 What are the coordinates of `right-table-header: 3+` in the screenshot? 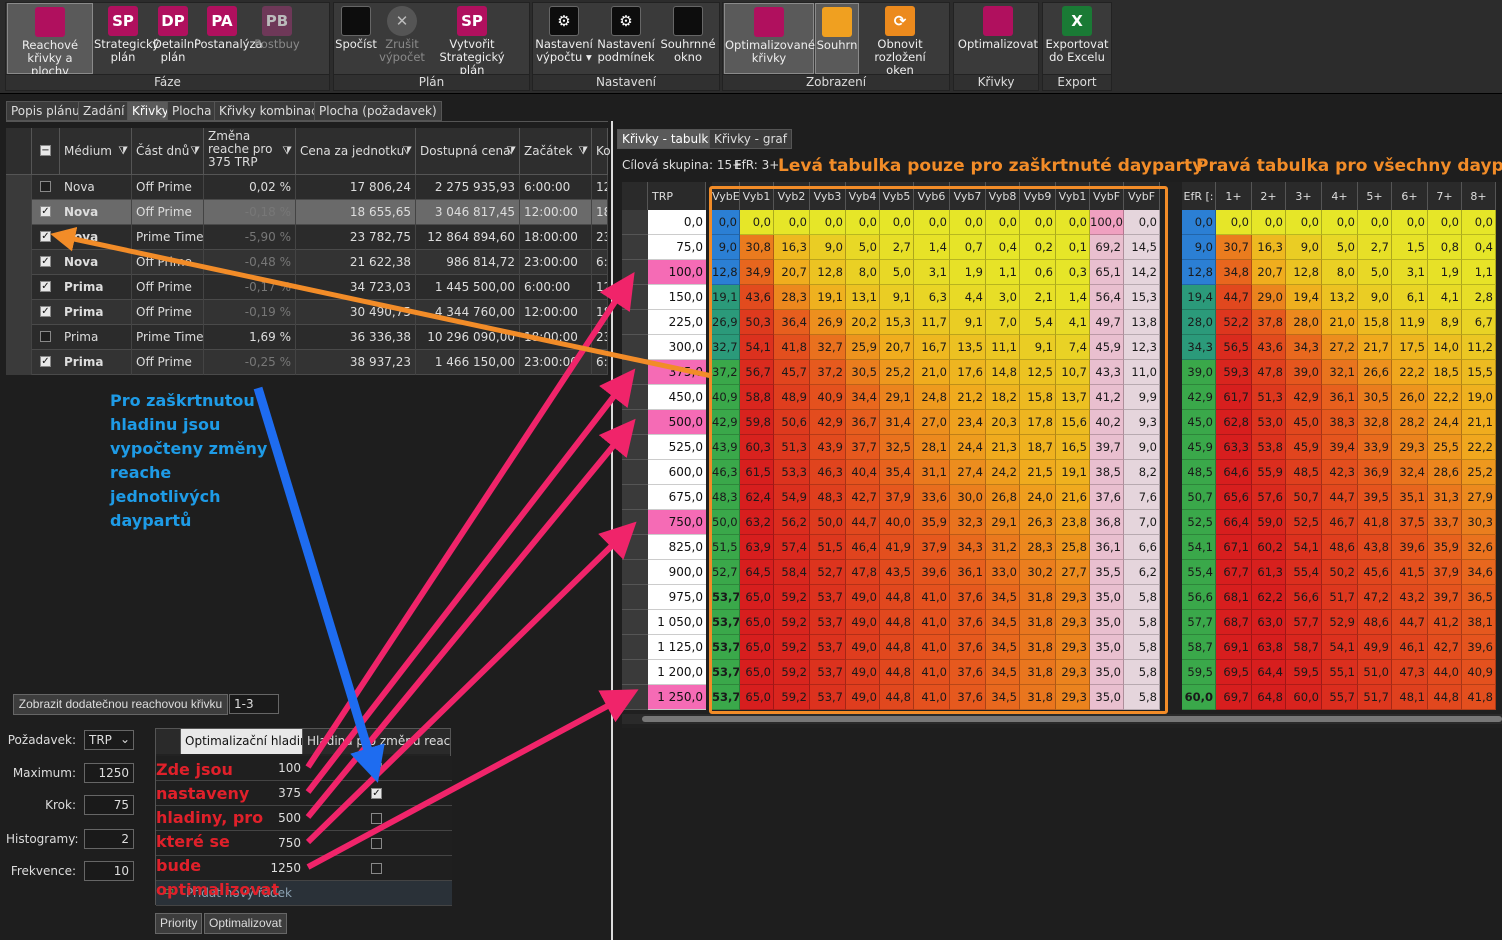 It's located at (1304, 197).